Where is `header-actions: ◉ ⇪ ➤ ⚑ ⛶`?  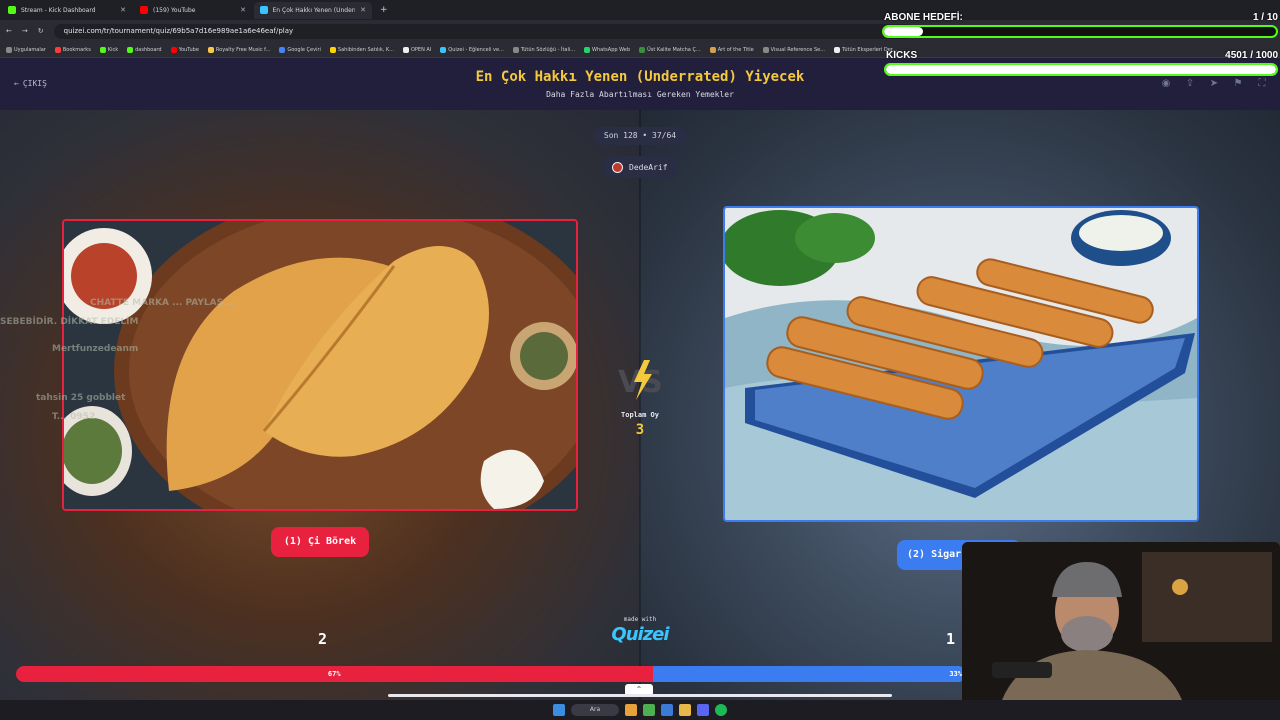
header-actions: ◉ ⇪ ➤ ⚑ ⛶ is located at coordinates (1214, 84).